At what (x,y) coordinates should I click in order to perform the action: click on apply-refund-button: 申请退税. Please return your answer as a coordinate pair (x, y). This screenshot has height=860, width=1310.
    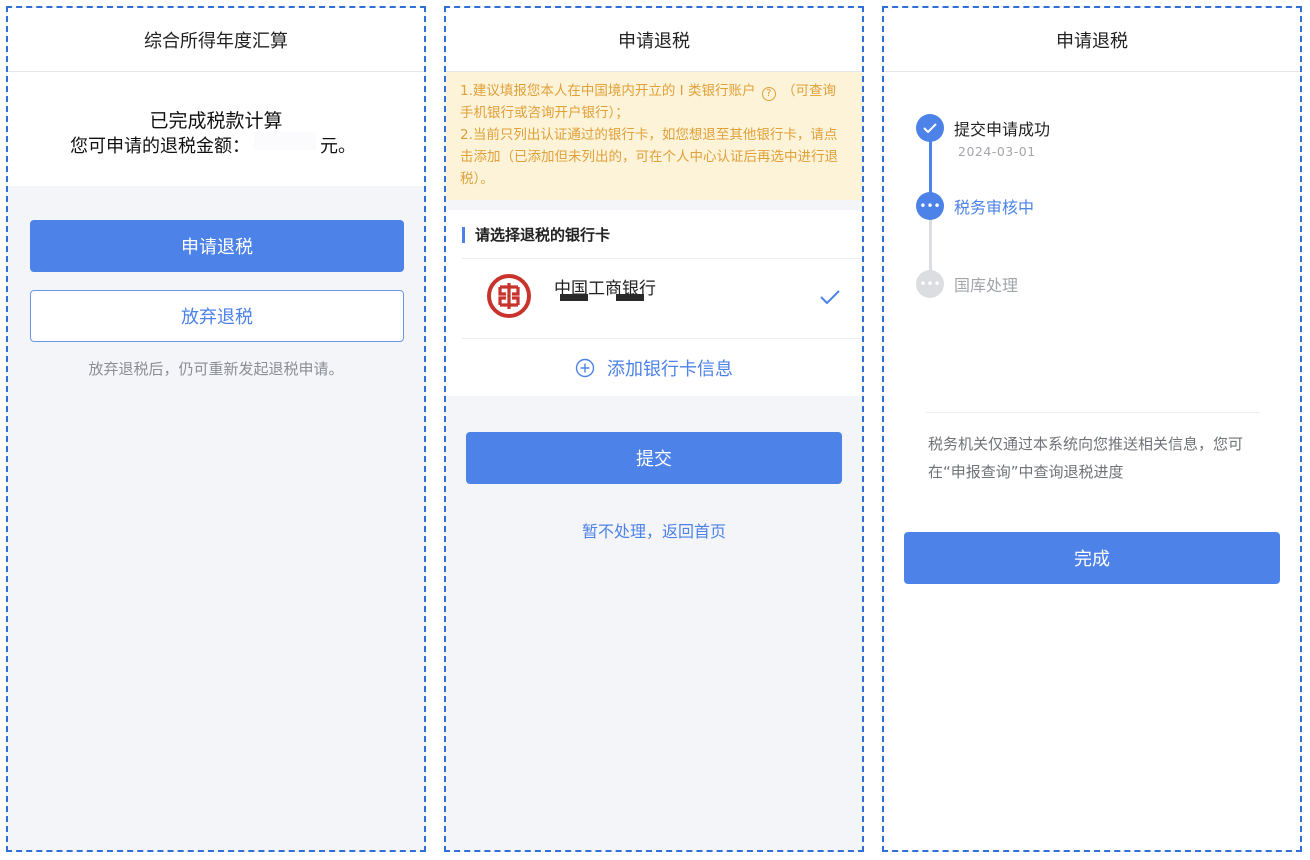
    Looking at the image, I should click on (217, 246).